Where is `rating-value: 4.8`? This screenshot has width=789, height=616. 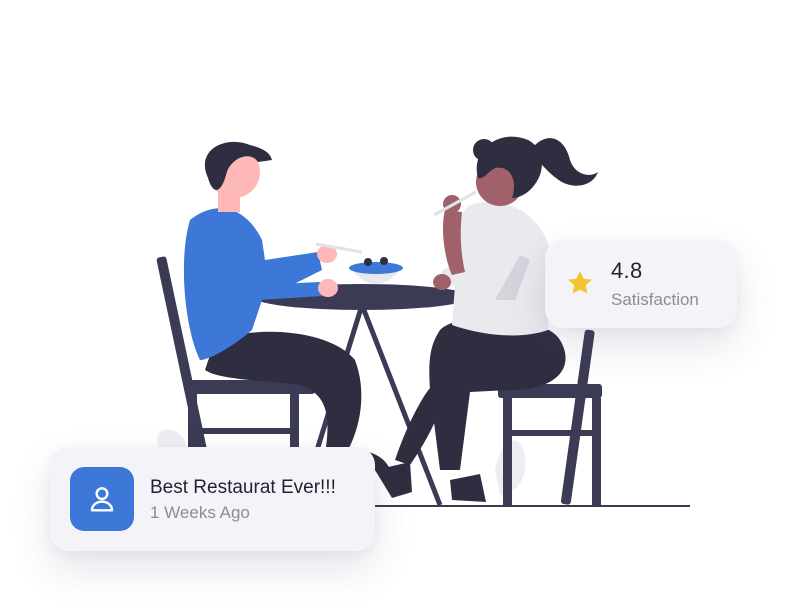 rating-value: 4.8 is located at coordinates (627, 270).